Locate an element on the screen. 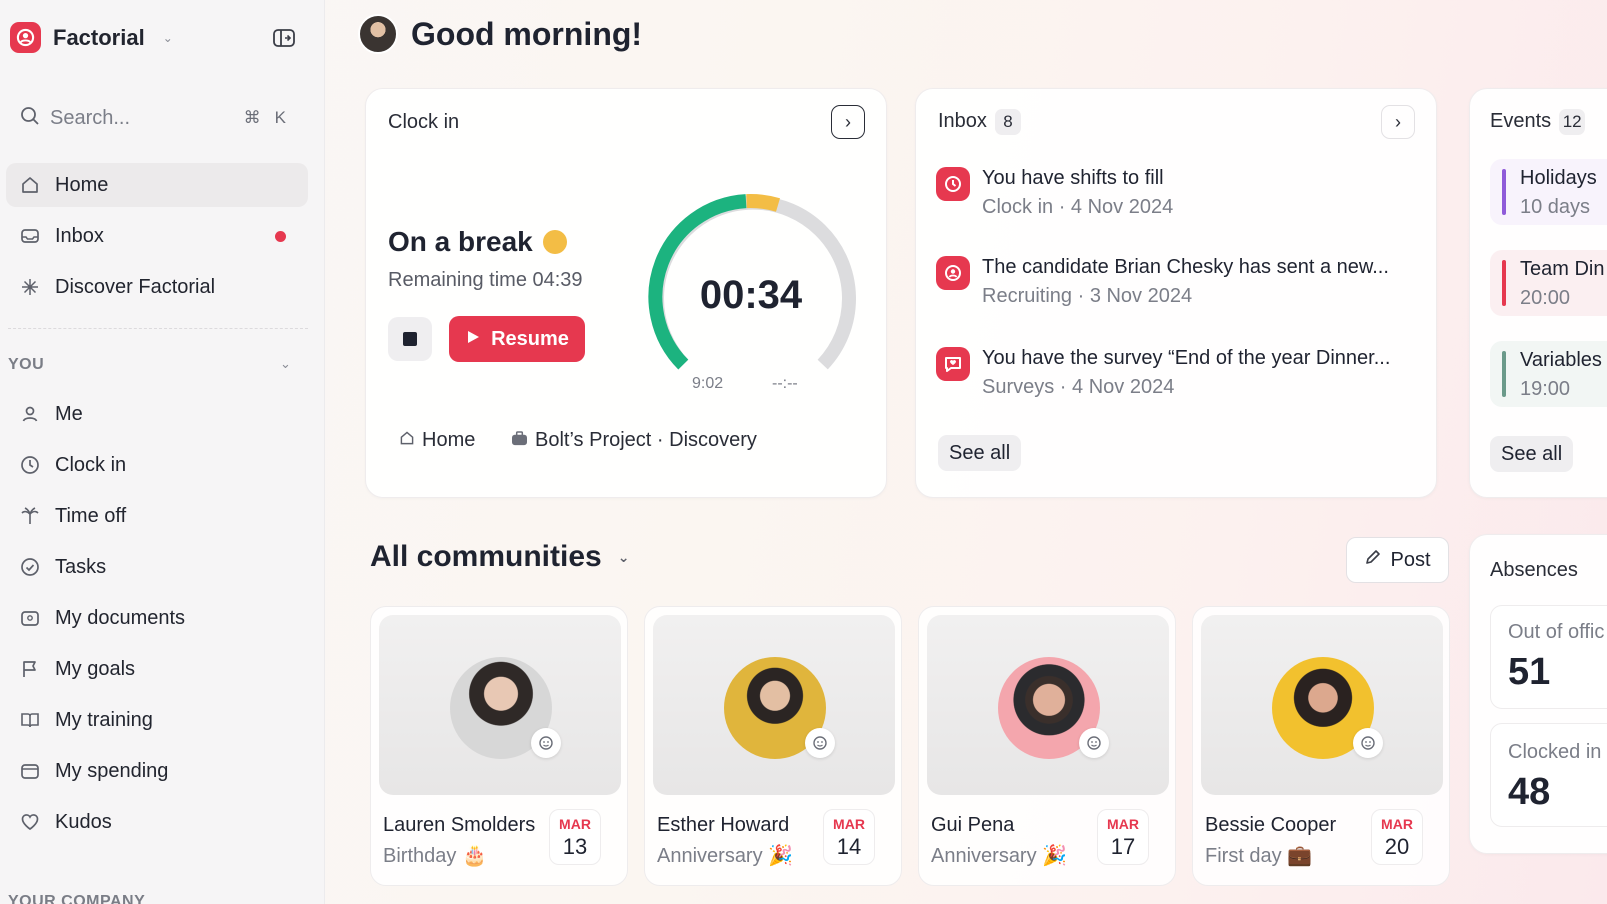  event-date: MAR 13 is located at coordinates (575, 837).